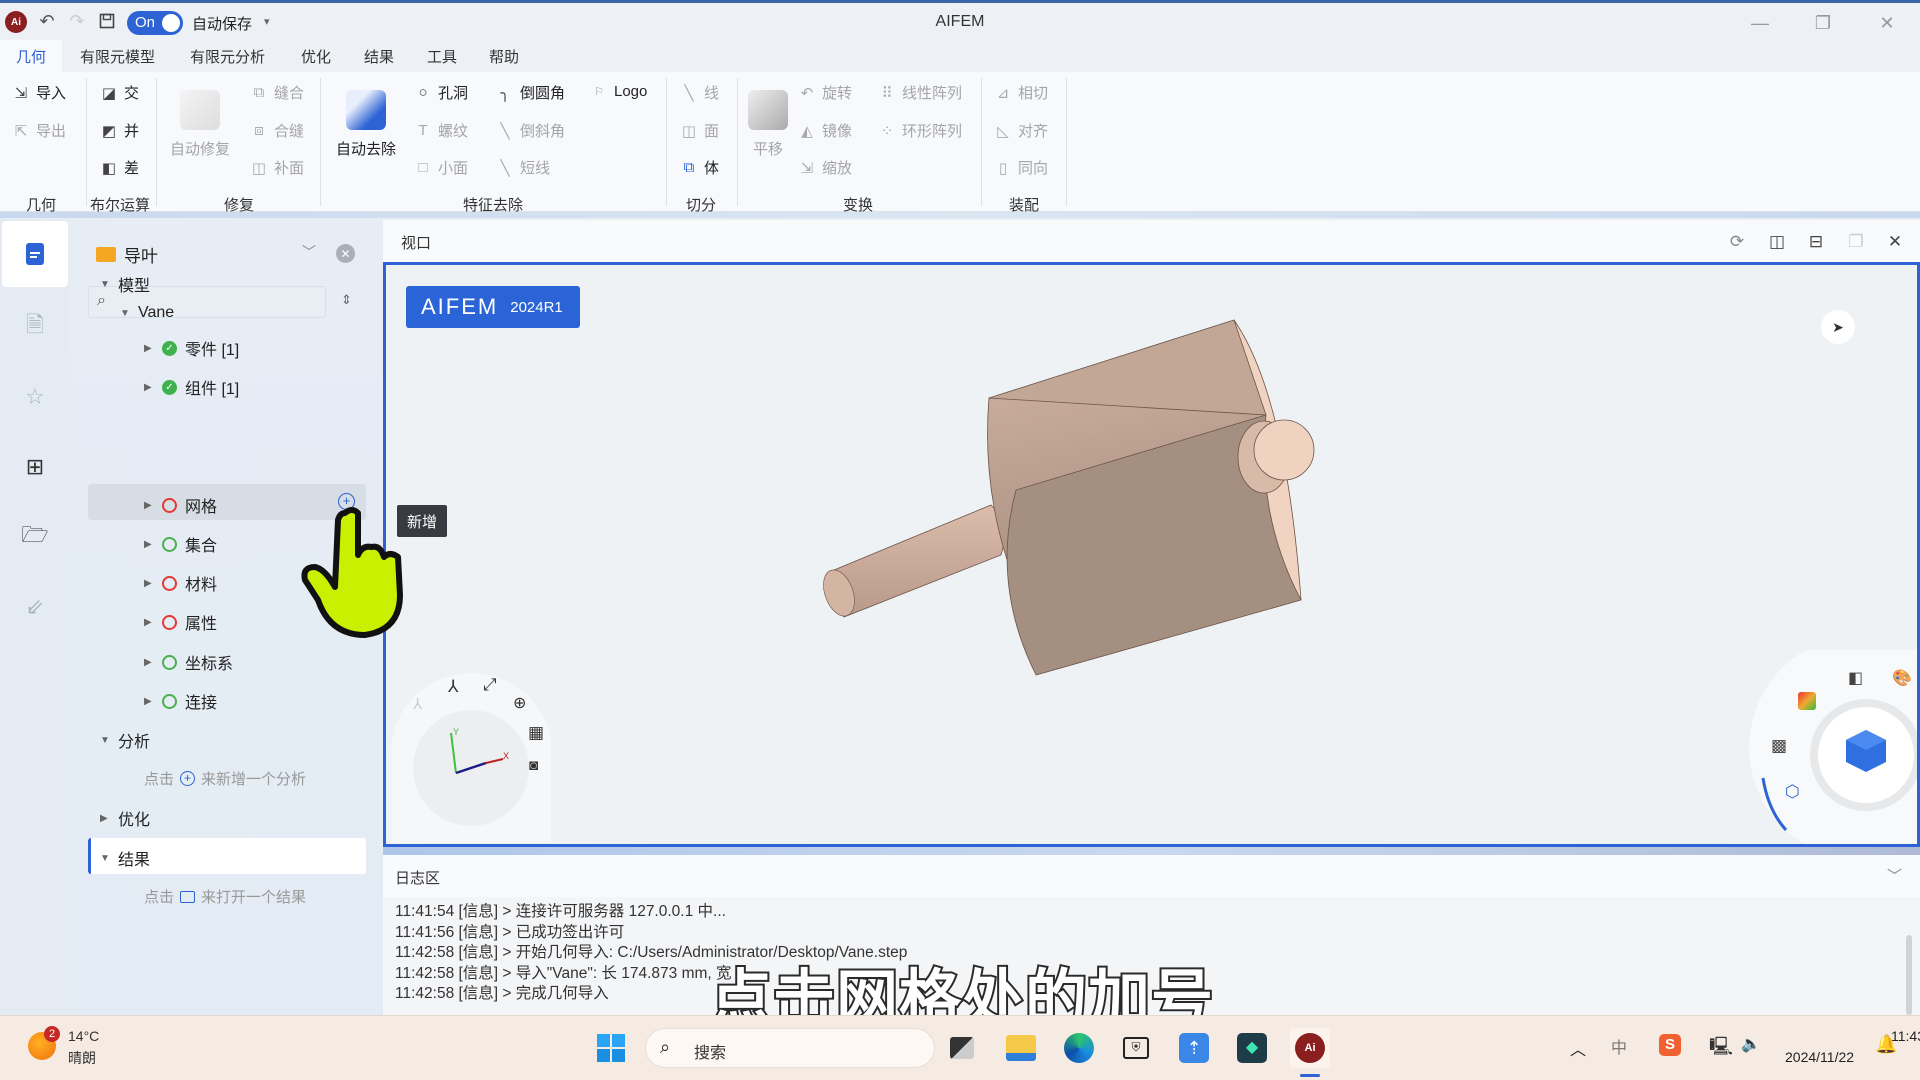 Image resolution: width=1920 pixels, height=1080 pixels. I want to click on filmora-button: ◆, so click(1252, 1048).